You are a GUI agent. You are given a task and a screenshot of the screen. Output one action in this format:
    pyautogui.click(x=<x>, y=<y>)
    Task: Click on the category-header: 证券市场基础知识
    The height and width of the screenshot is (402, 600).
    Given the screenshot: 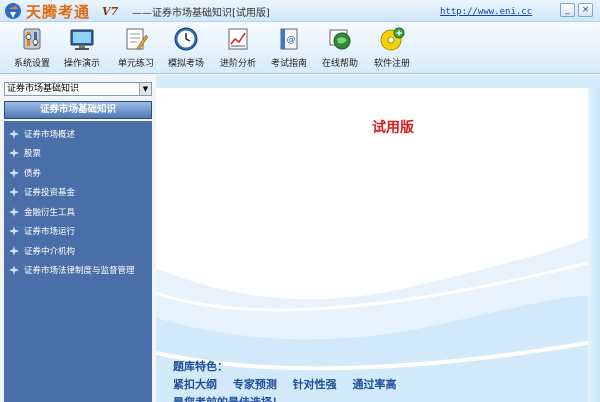 What is the action you would take?
    pyautogui.click(x=78, y=110)
    